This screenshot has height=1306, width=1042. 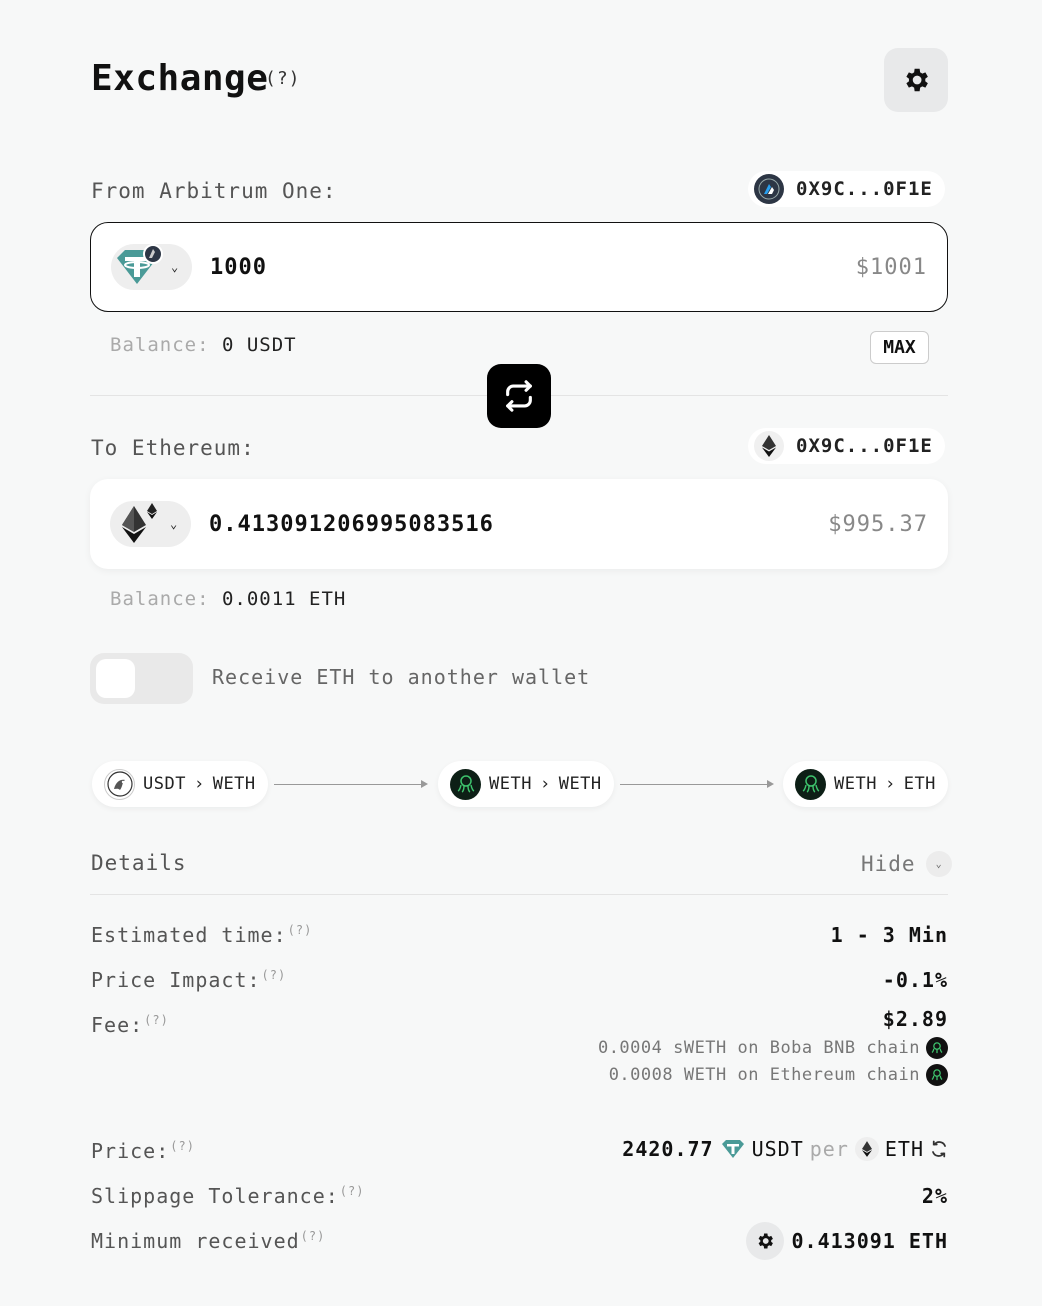 I want to click on to-wallet-address: 0X9C...0F1E, so click(x=864, y=446).